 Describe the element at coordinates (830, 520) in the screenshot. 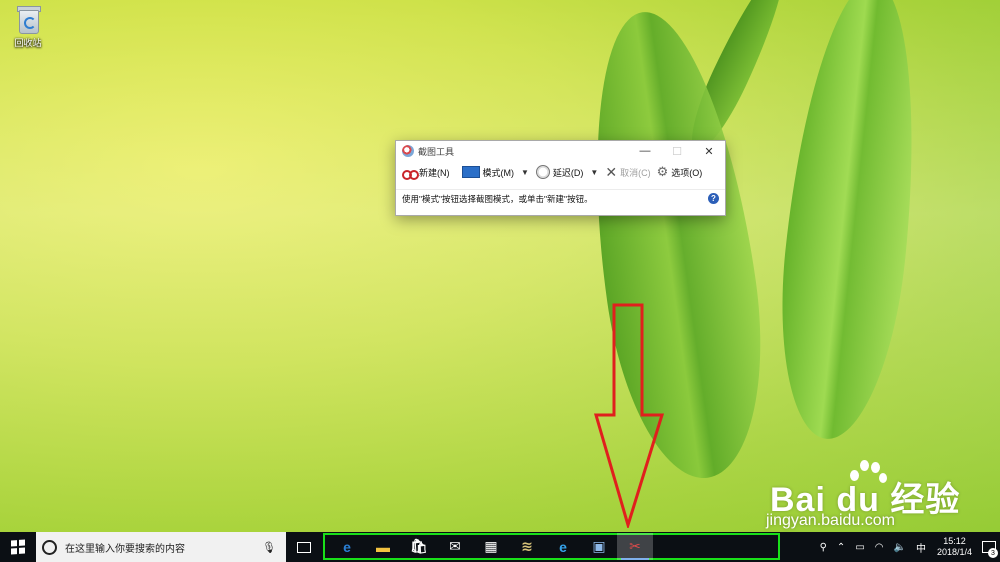

I see `baidu-url-text: jingyan.baidu.com` at that location.